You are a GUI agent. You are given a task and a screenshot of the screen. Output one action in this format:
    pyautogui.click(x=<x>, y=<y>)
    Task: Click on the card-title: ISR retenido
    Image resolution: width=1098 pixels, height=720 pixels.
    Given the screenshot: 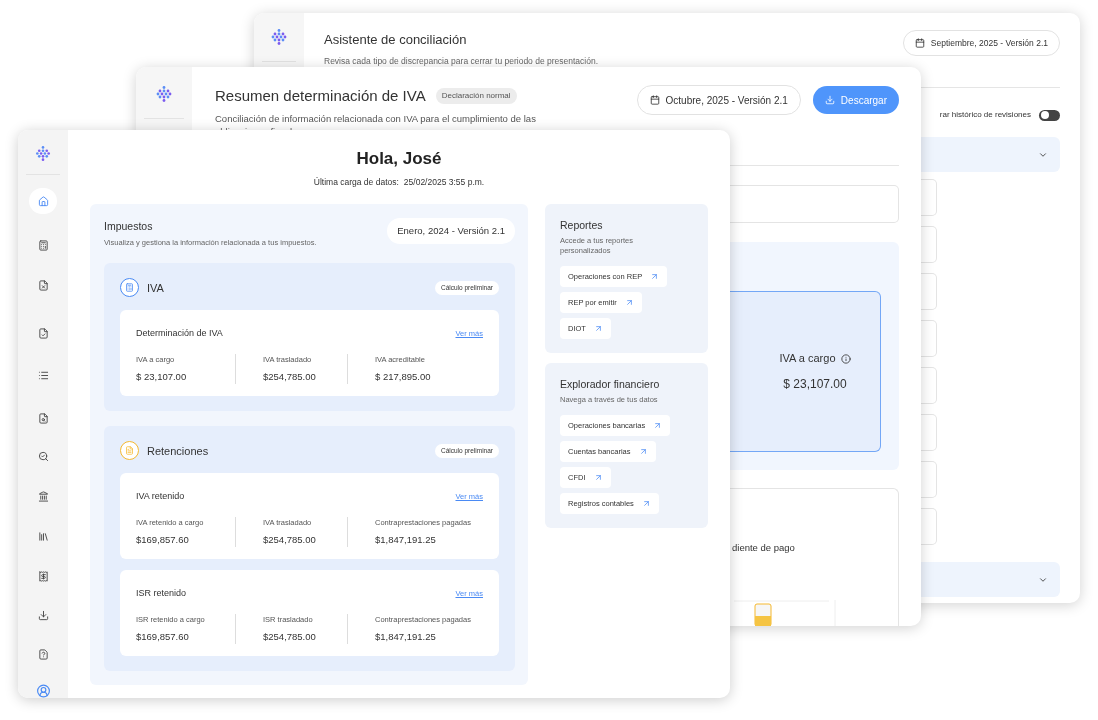 What is the action you would take?
    pyautogui.click(x=161, y=594)
    